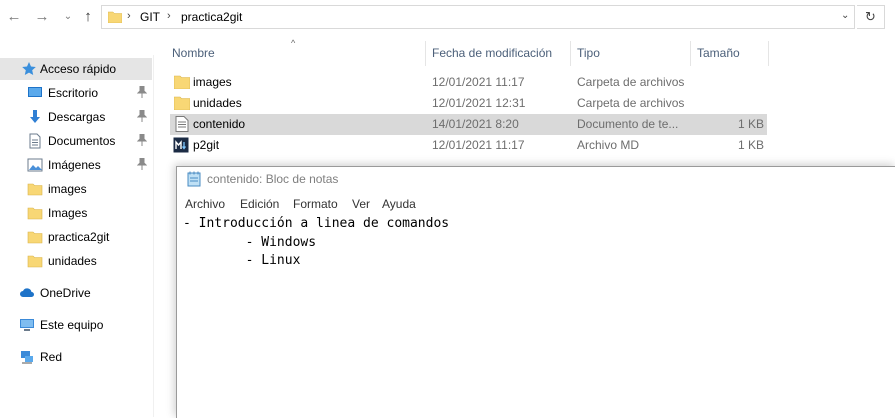 This screenshot has height=418, width=895. What do you see at coordinates (193, 53) in the screenshot?
I see `column-header-name: Nombre` at bounding box center [193, 53].